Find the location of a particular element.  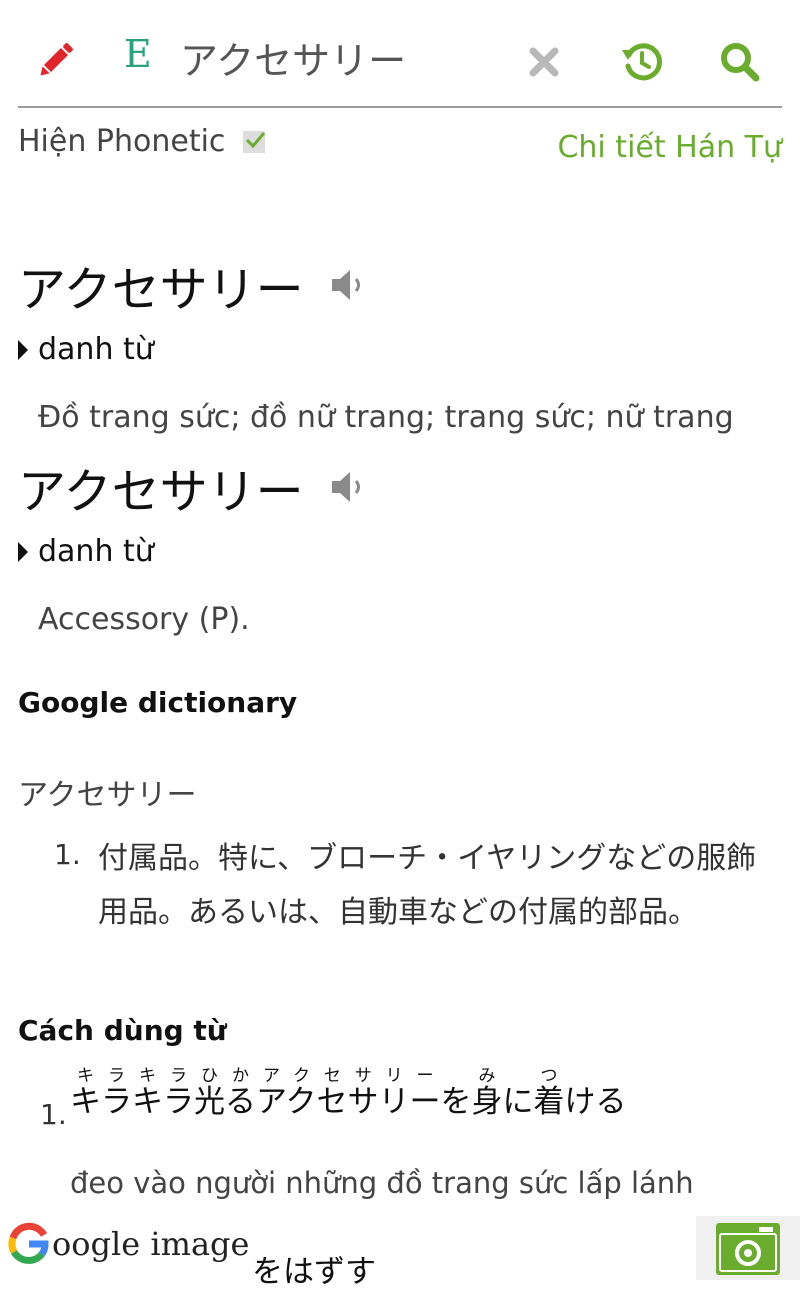

check-icon is located at coordinates (256, 139).